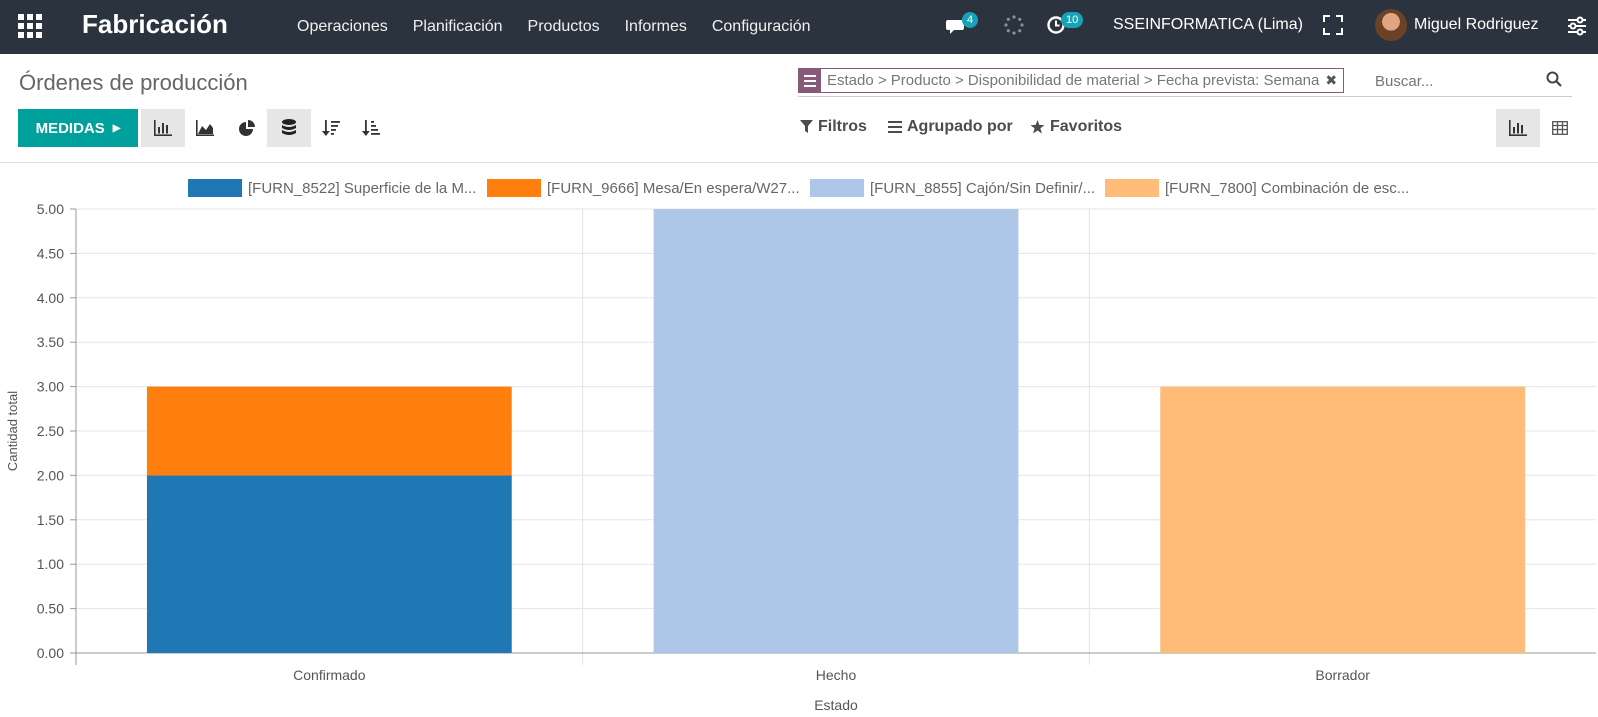 The width and height of the screenshot is (1598, 717). What do you see at coordinates (12, 431) in the screenshot?
I see `y-axis-title: Cantidad total` at bounding box center [12, 431].